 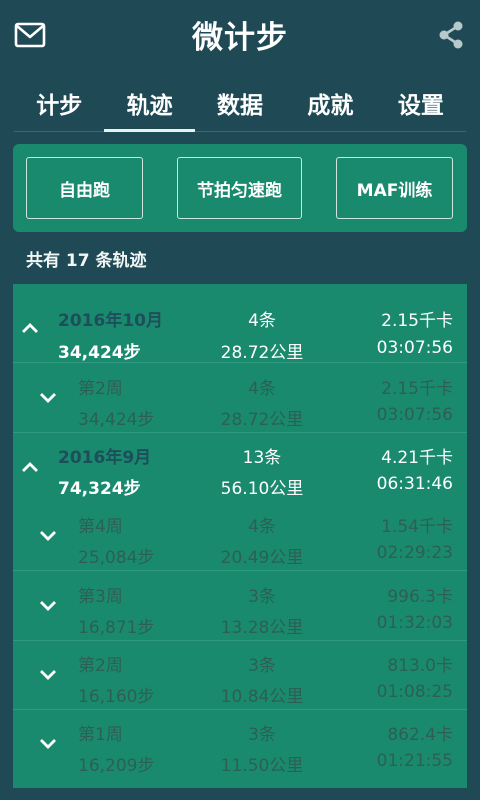 What do you see at coordinates (100, 527) in the screenshot?
I see `week-label: 第4周` at bounding box center [100, 527].